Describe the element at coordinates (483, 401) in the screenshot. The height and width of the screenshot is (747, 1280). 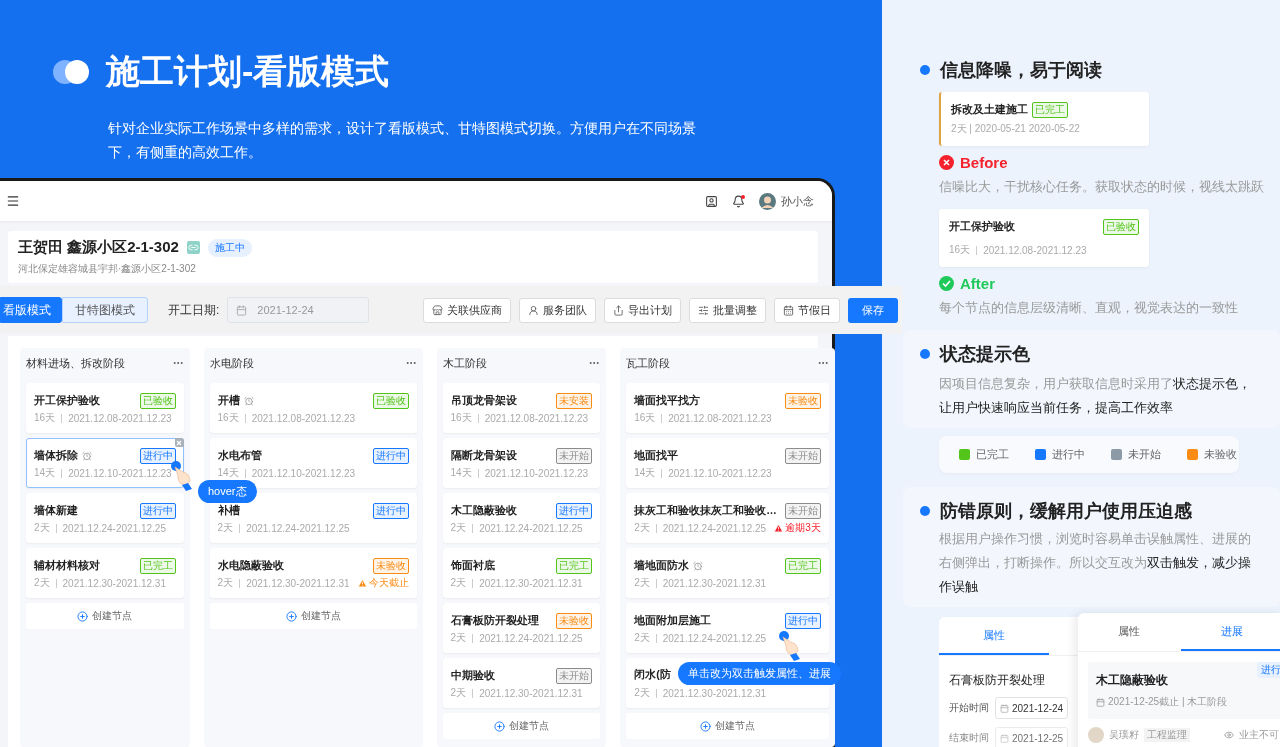
I see `task-title: 吊顶龙骨架设` at that location.